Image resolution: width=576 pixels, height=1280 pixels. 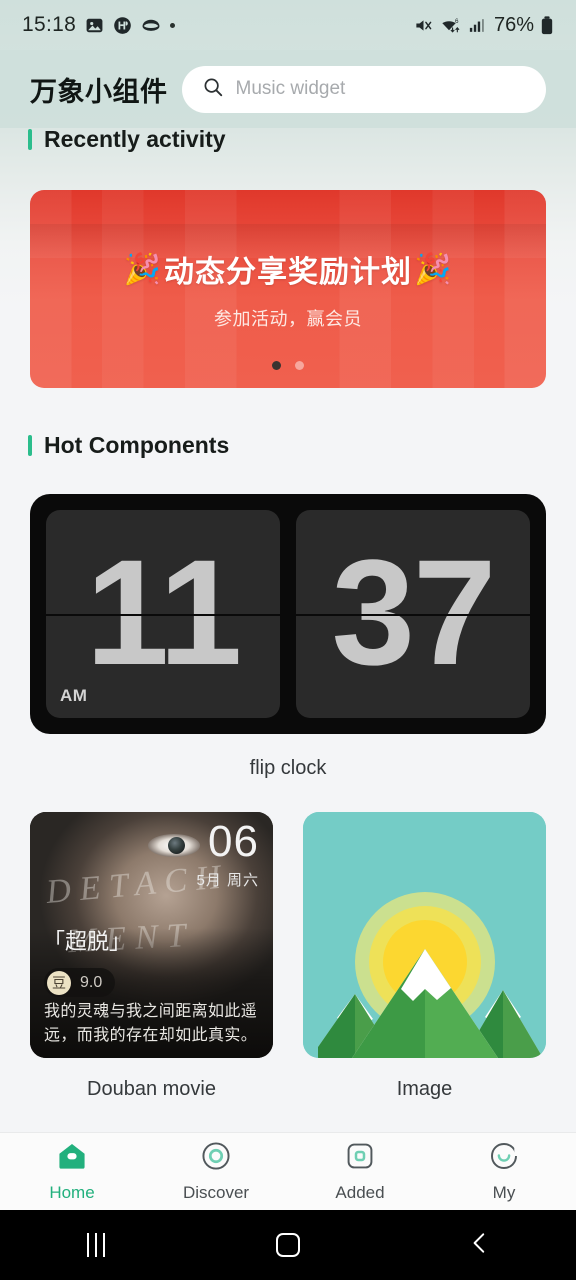 I want to click on status-bar: 15:18 6 76%, so click(x=288, y=25).